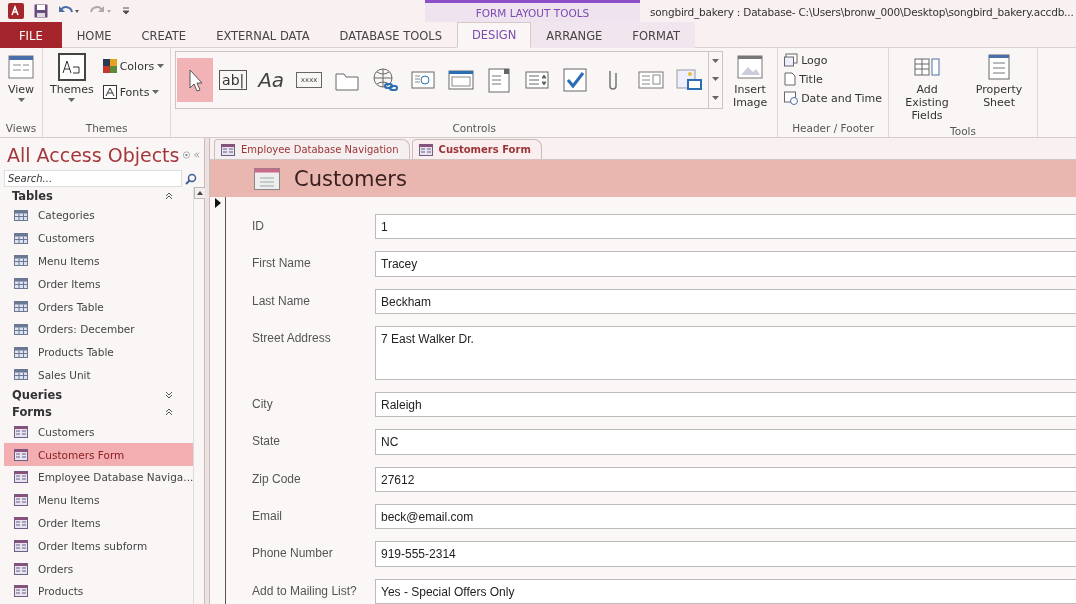  I want to click on fonts-button: Fonts, so click(133, 92).